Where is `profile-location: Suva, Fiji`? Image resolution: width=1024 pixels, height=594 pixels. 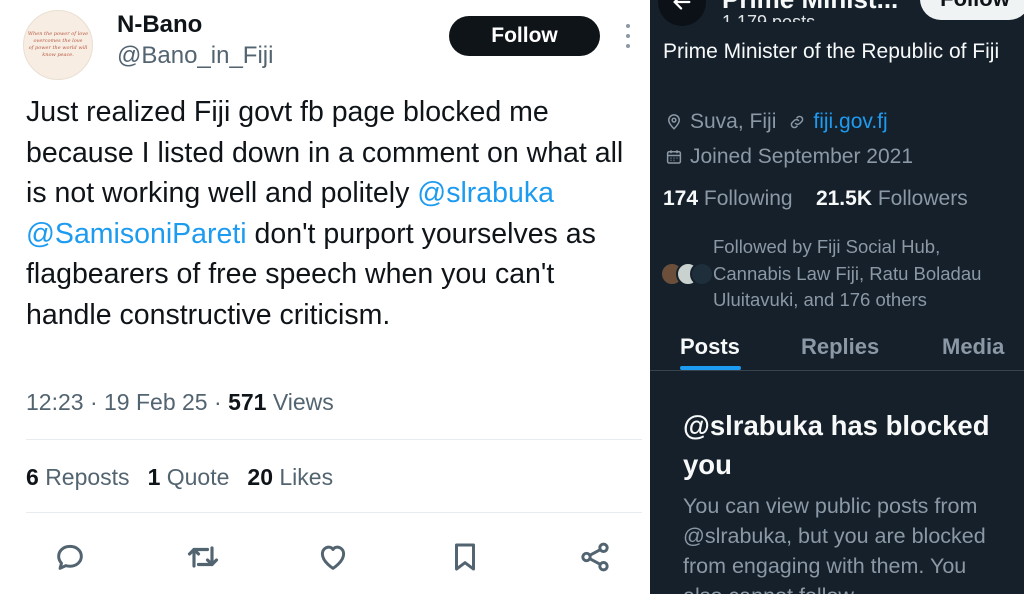
profile-location: Suva, Fiji is located at coordinates (733, 121).